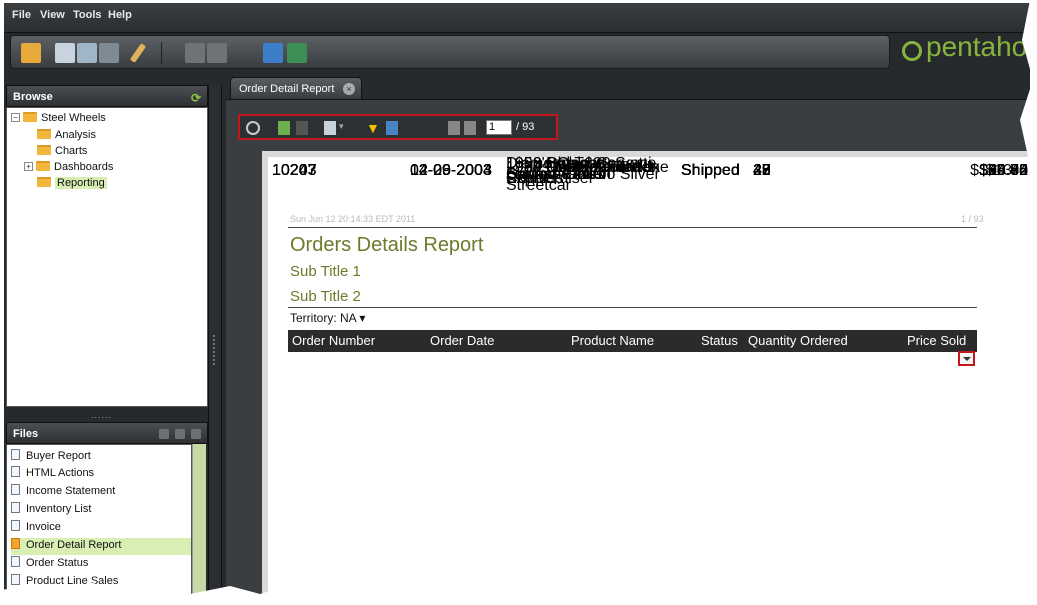  What do you see at coordinates (33, 97) in the screenshot?
I see `browse-title: Browse` at bounding box center [33, 97].